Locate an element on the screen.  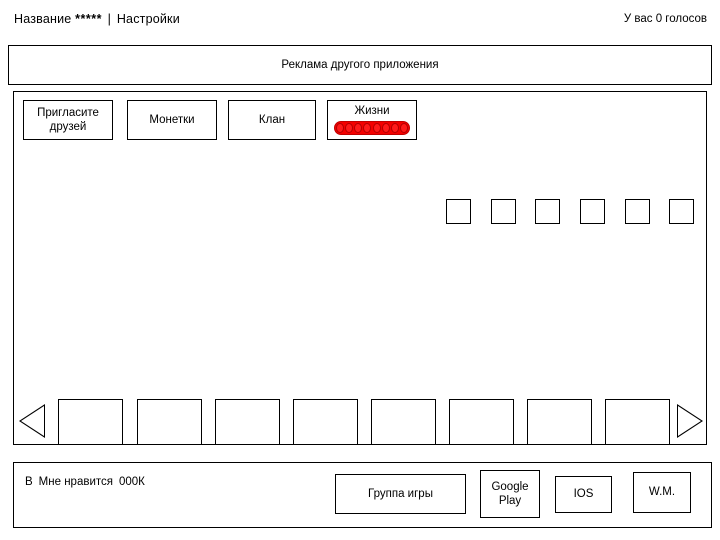
game-group-label: Группа игры is located at coordinates (400, 493).